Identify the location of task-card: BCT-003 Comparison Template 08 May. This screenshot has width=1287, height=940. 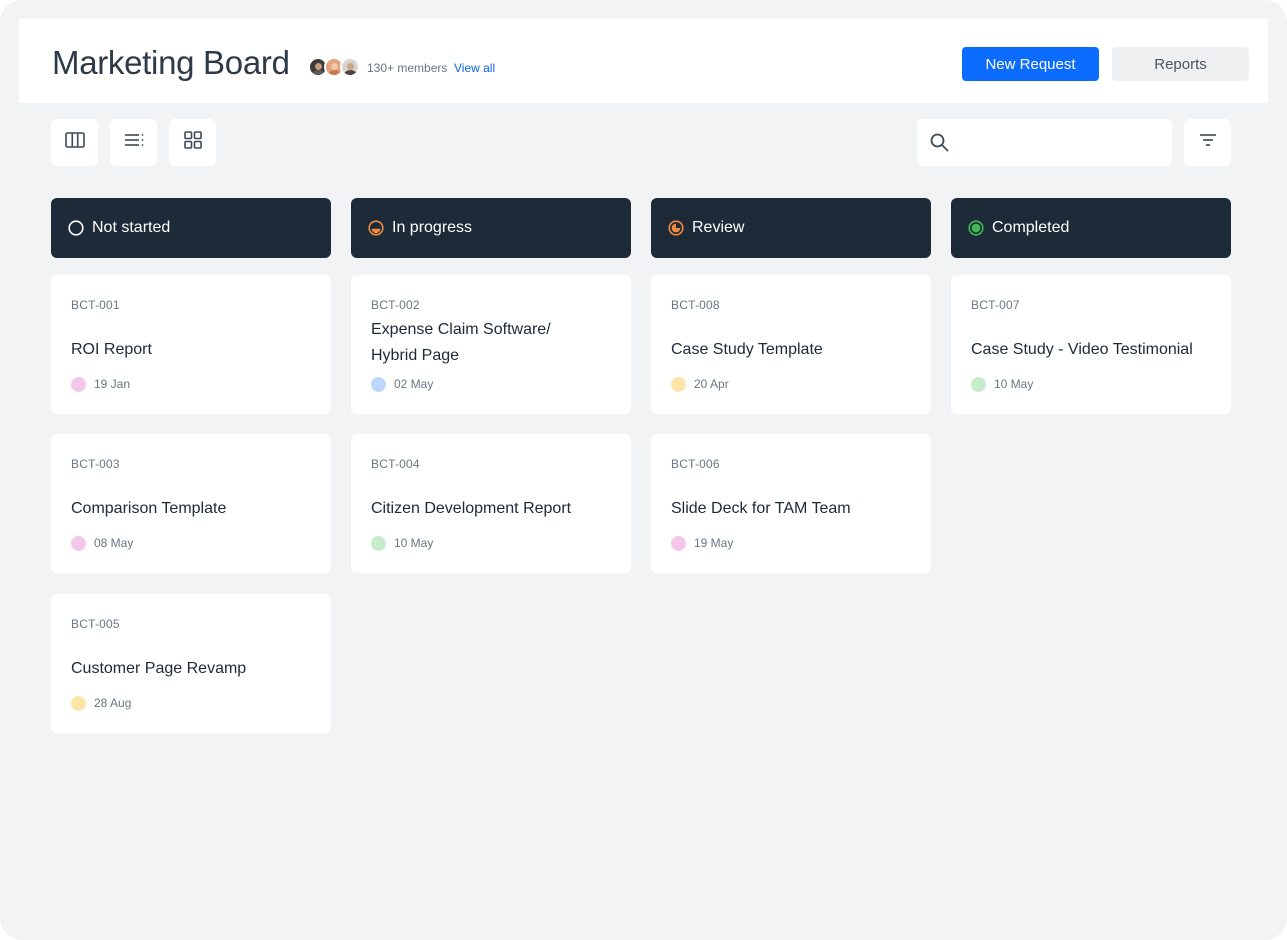
(191, 503).